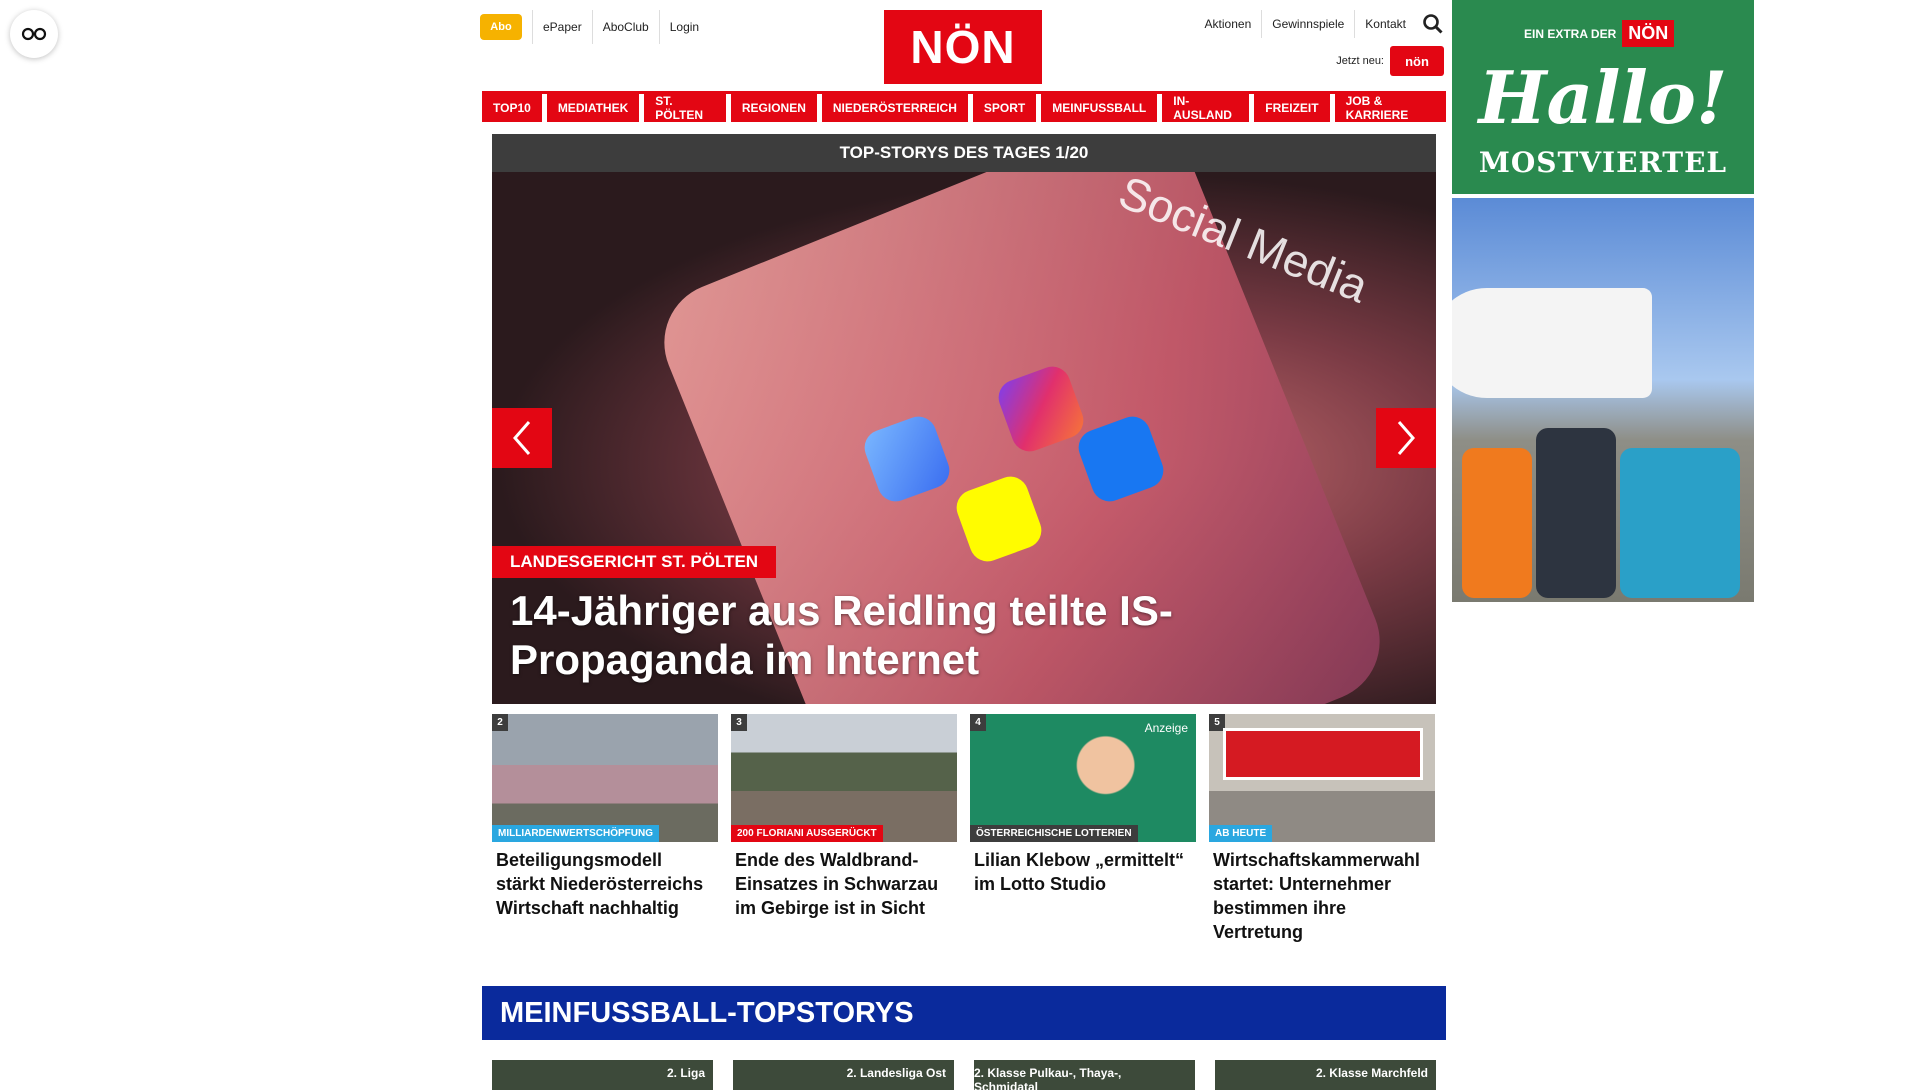 The height and width of the screenshot is (1090, 1920). I want to click on league-label: 2. Liga, so click(685, 1073).